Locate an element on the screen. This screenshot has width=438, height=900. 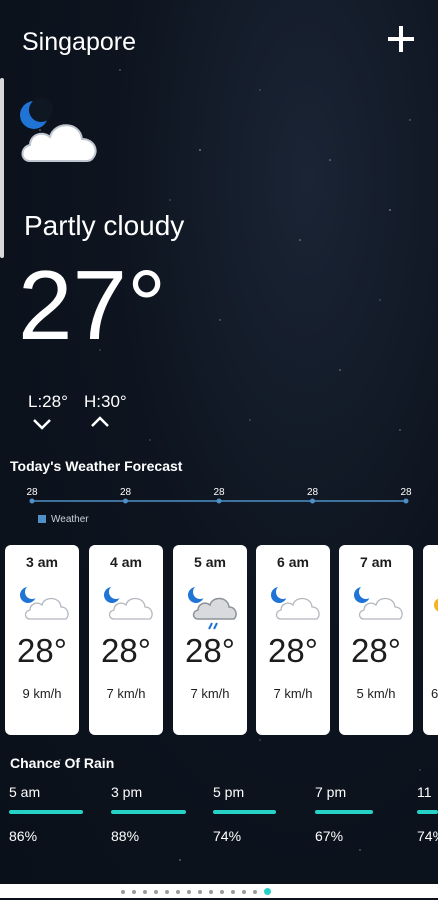
page-dot-active is located at coordinates (267, 891).